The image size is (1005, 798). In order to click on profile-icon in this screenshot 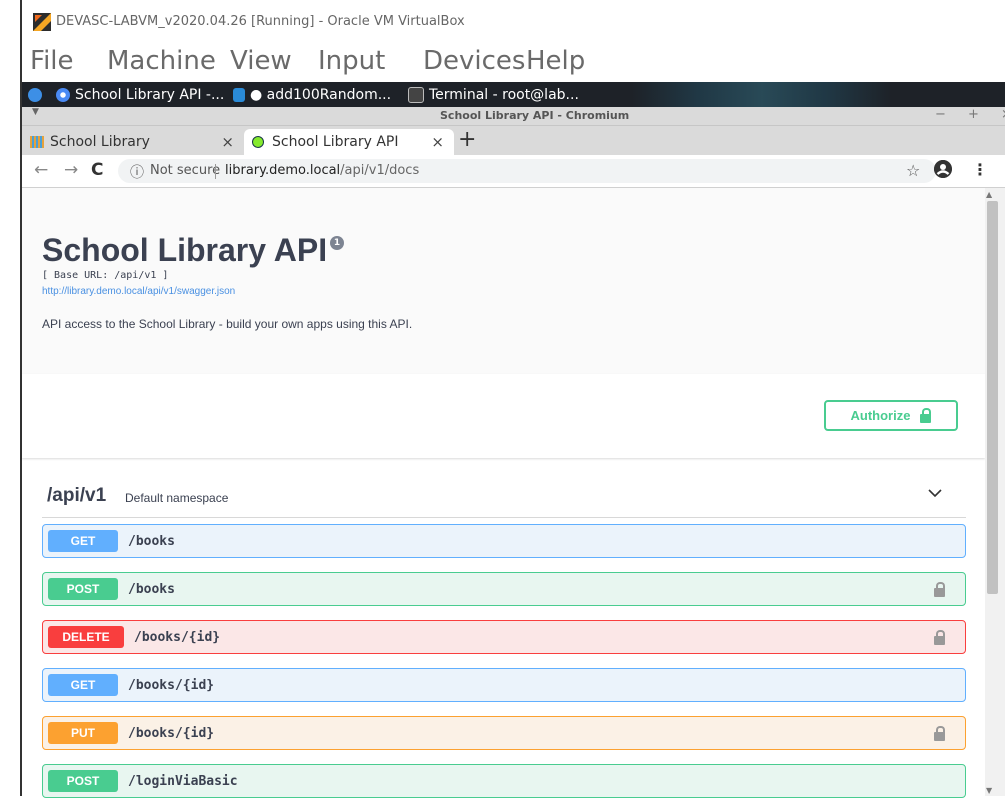, I will do `click(943, 169)`.